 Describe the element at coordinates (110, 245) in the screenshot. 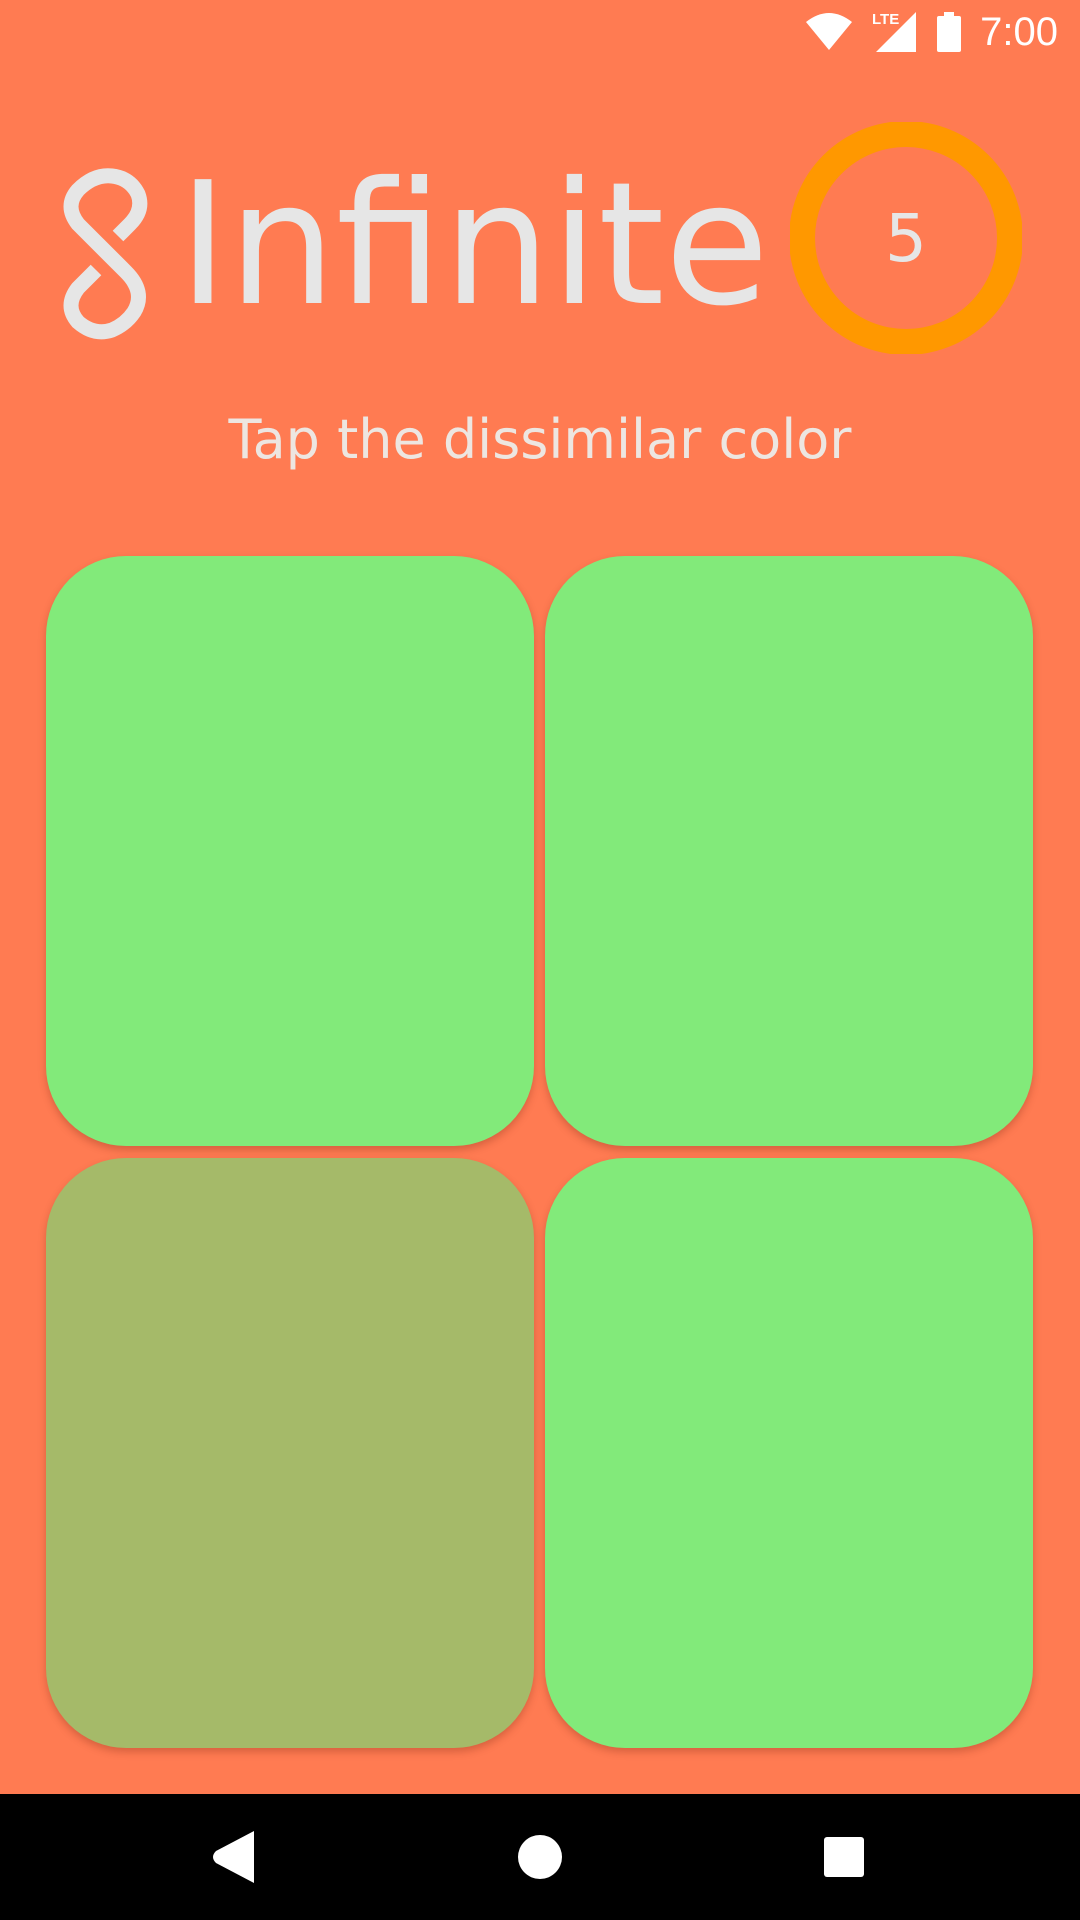

I see `infinity-icon` at that location.